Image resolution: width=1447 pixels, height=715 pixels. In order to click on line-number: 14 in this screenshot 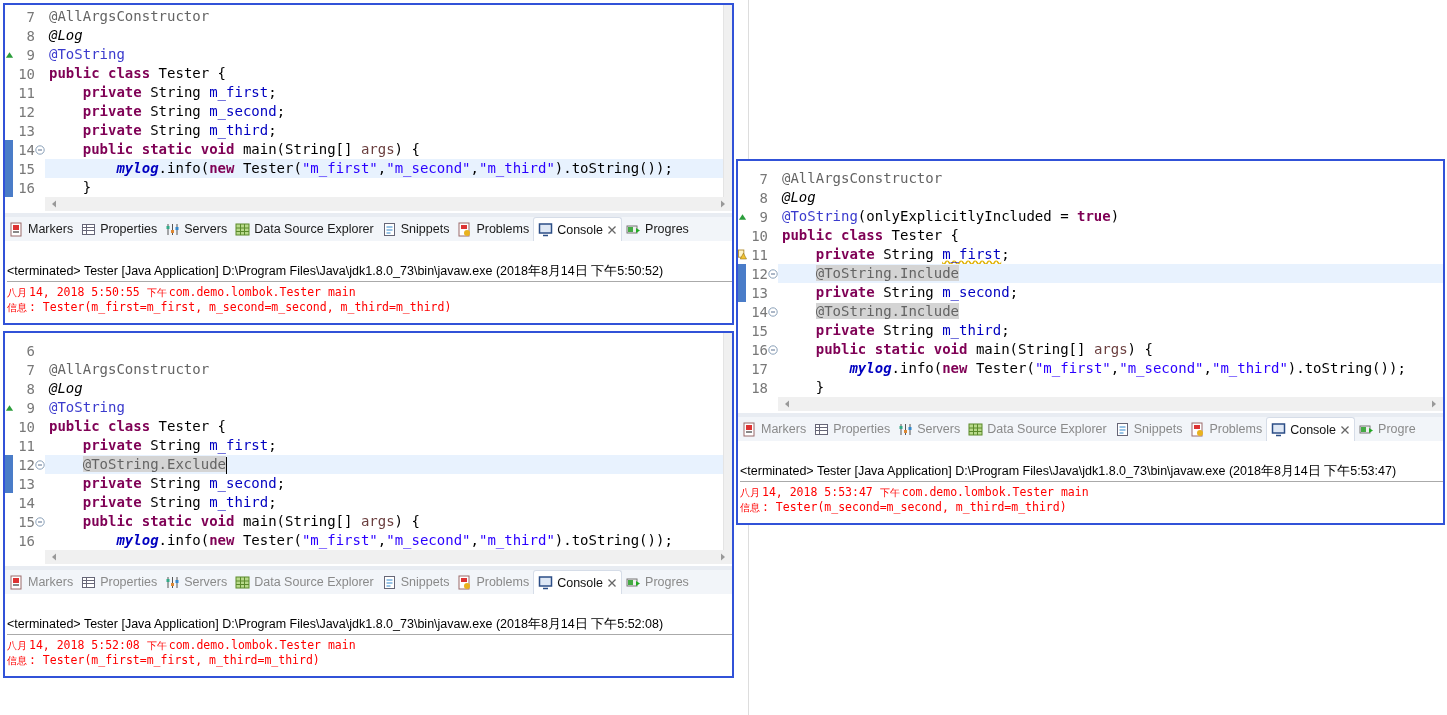, I will do `click(26, 502)`.